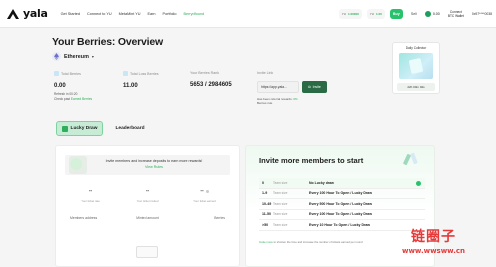 This screenshot has height=267, width=496. I want to click on chain-selector: Ethereum ▾, so click(73, 56).